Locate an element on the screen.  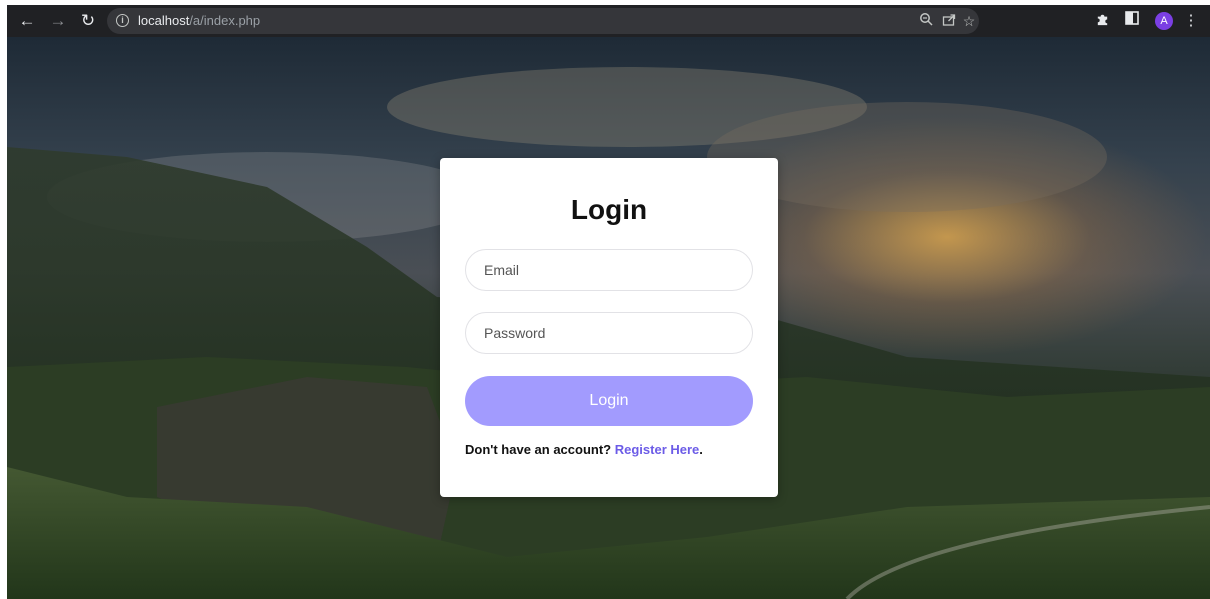
side-panel-icon is located at coordinates (1132, 21).